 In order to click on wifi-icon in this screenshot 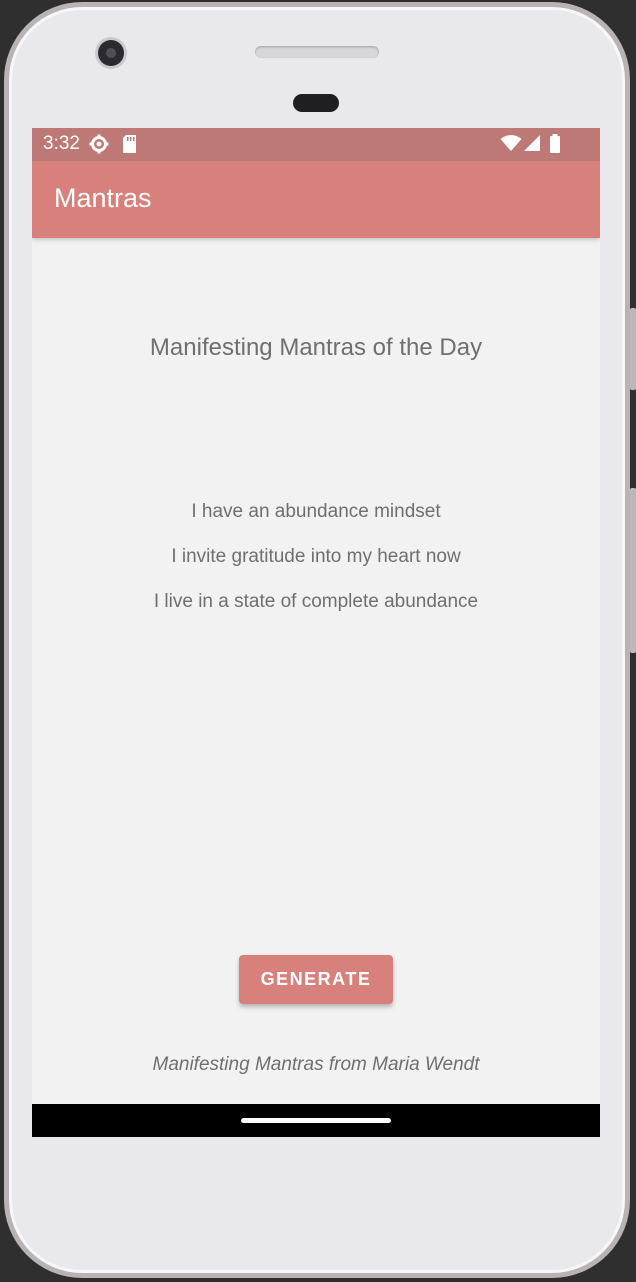, I will do `click(511, 145)`.